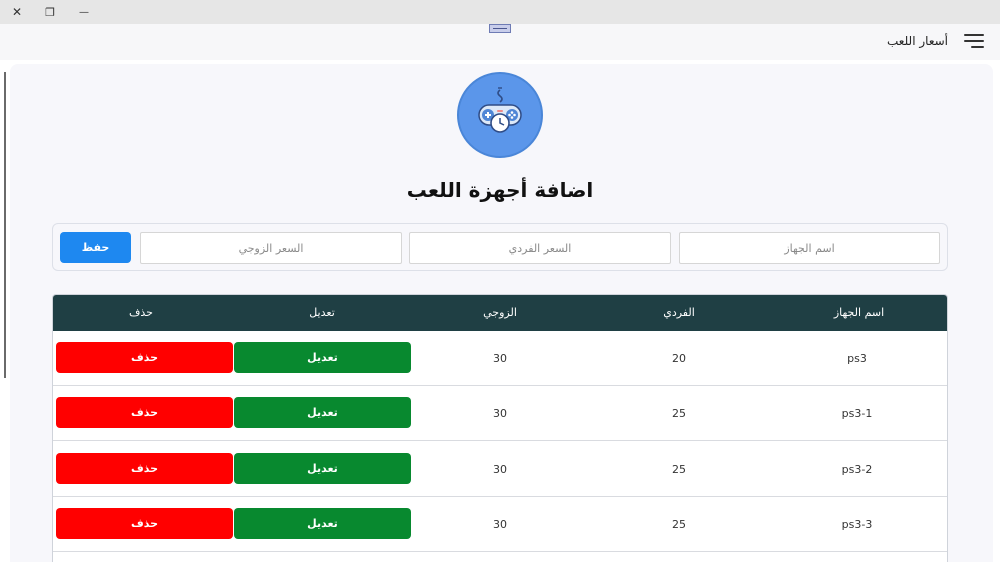 This screenshot has width=1000, height=562. Describe the element at coordinates (500, 42) in the screenshot. I see `app-bar: أسعار اللعب` at that location.